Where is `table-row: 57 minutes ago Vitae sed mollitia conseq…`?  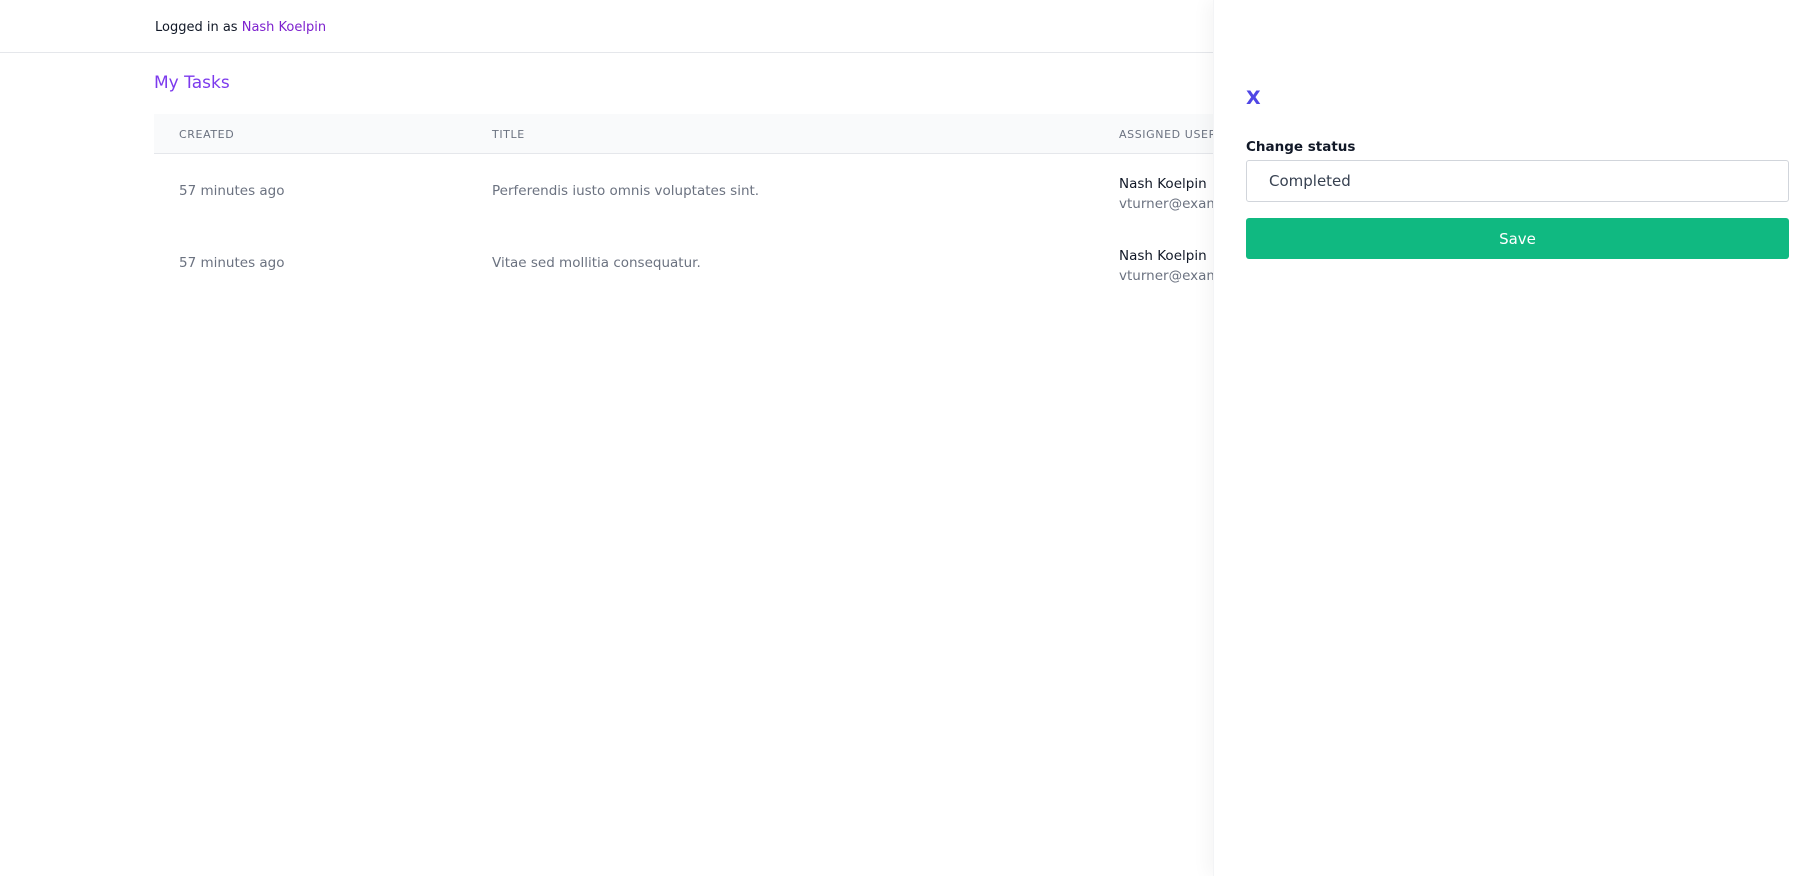
table-row: 57 minutes ago Vitae sed mollitia conseq… is located at coordinates (734, 262).